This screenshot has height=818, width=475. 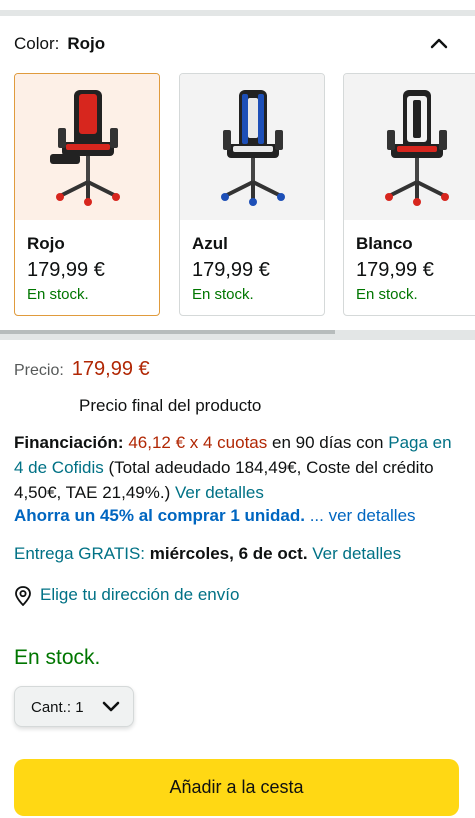 I want to click on price-value: 179,99 €, so click(x=110, y=369).